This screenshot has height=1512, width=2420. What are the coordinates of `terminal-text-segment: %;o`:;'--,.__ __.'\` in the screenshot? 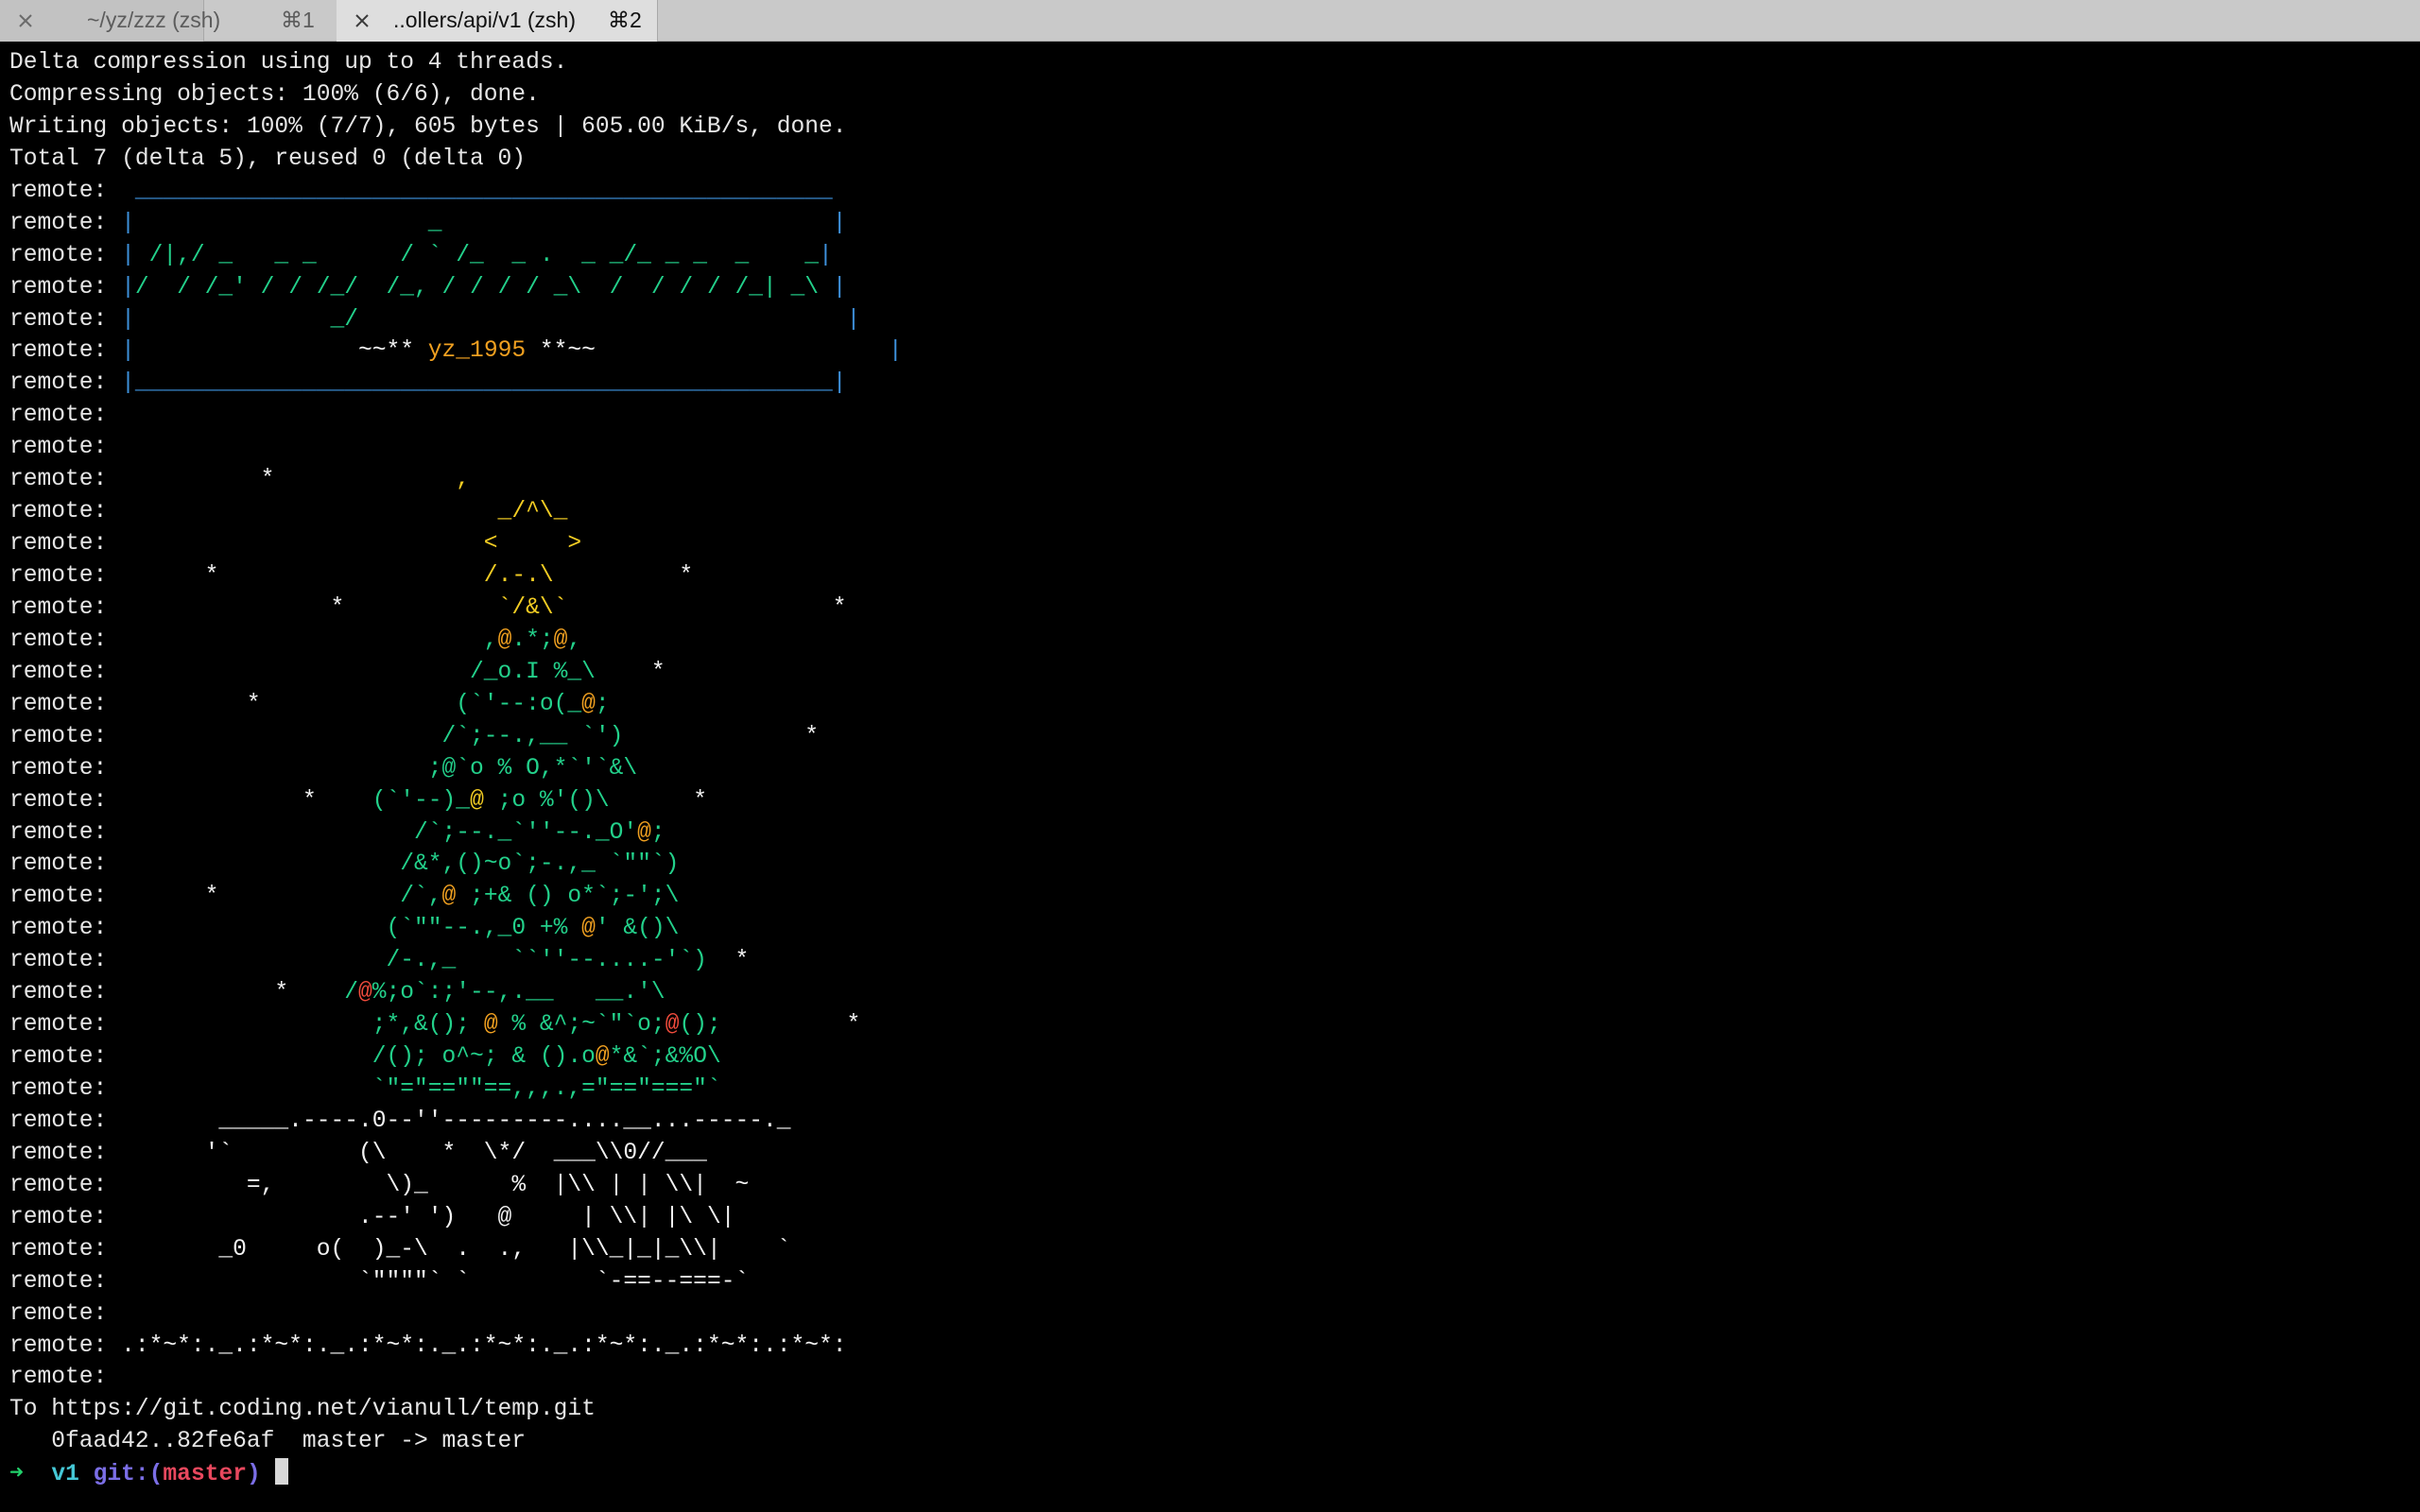 It's located at (519, 993).